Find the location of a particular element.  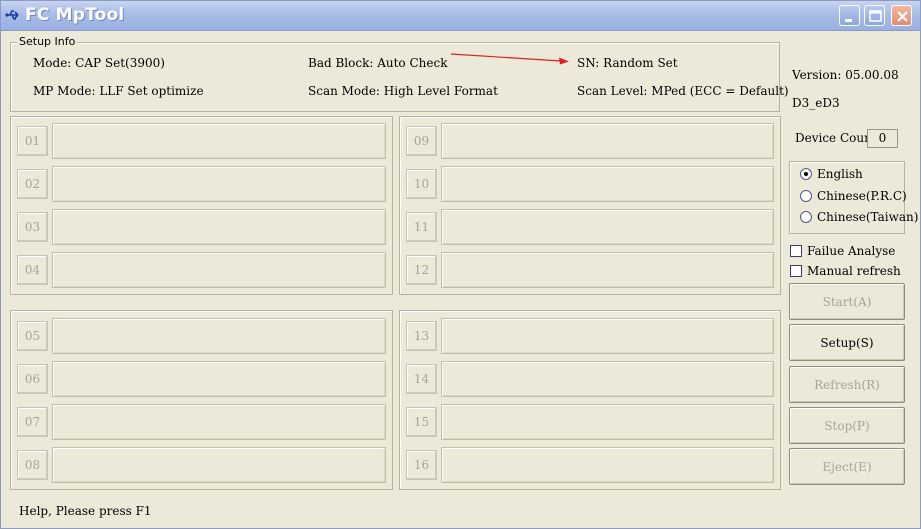

annotation-arrow is located at coordinates (509, 59).